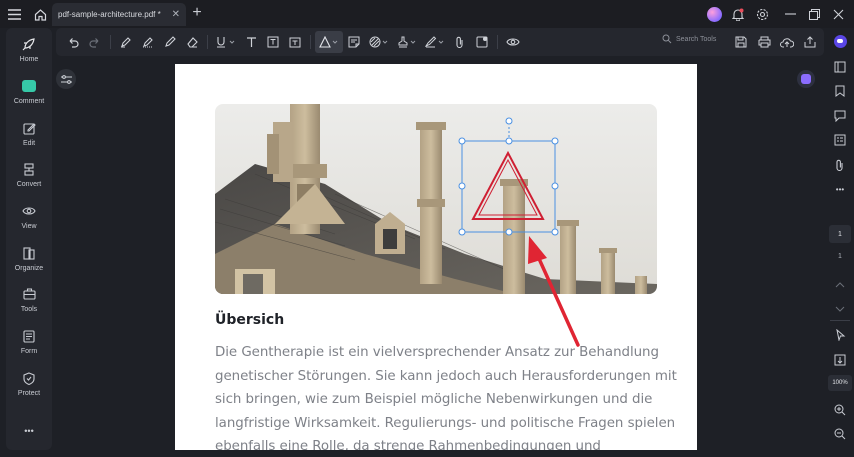 Image resolution: width=854 pixels, height=457 pixels. Describe the element at coordinates (29, 211) in the screenshot. I see `eye-icon` at that location.